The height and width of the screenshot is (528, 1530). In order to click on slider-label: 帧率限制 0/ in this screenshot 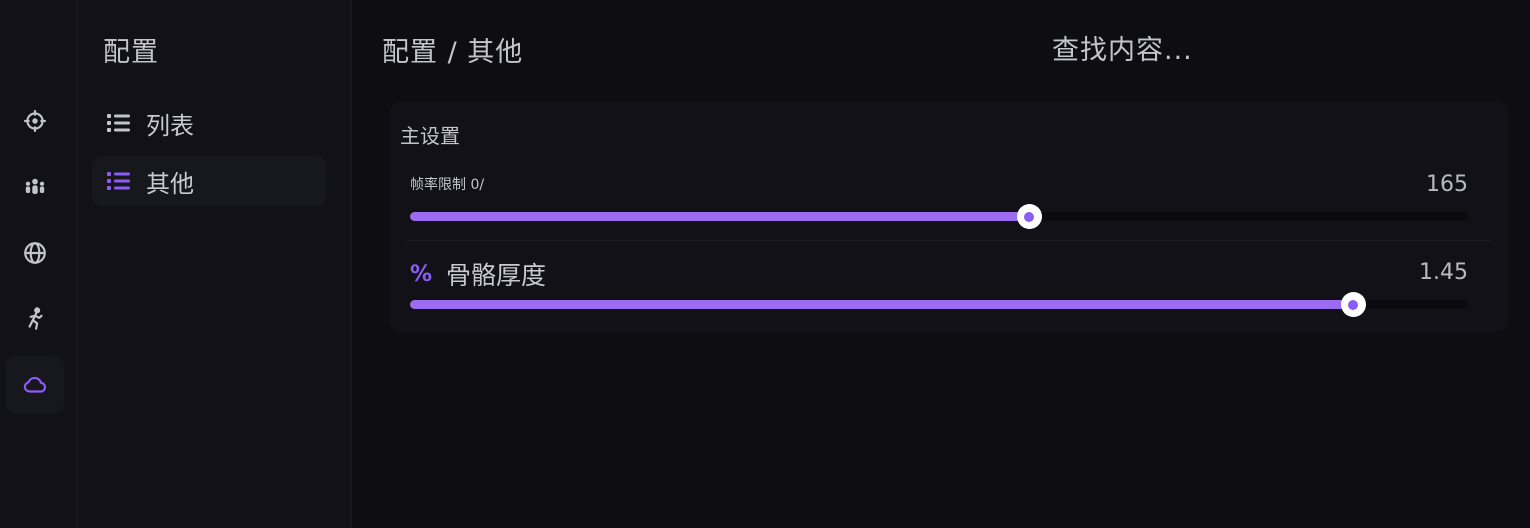, I will do `click(447, 185)`.